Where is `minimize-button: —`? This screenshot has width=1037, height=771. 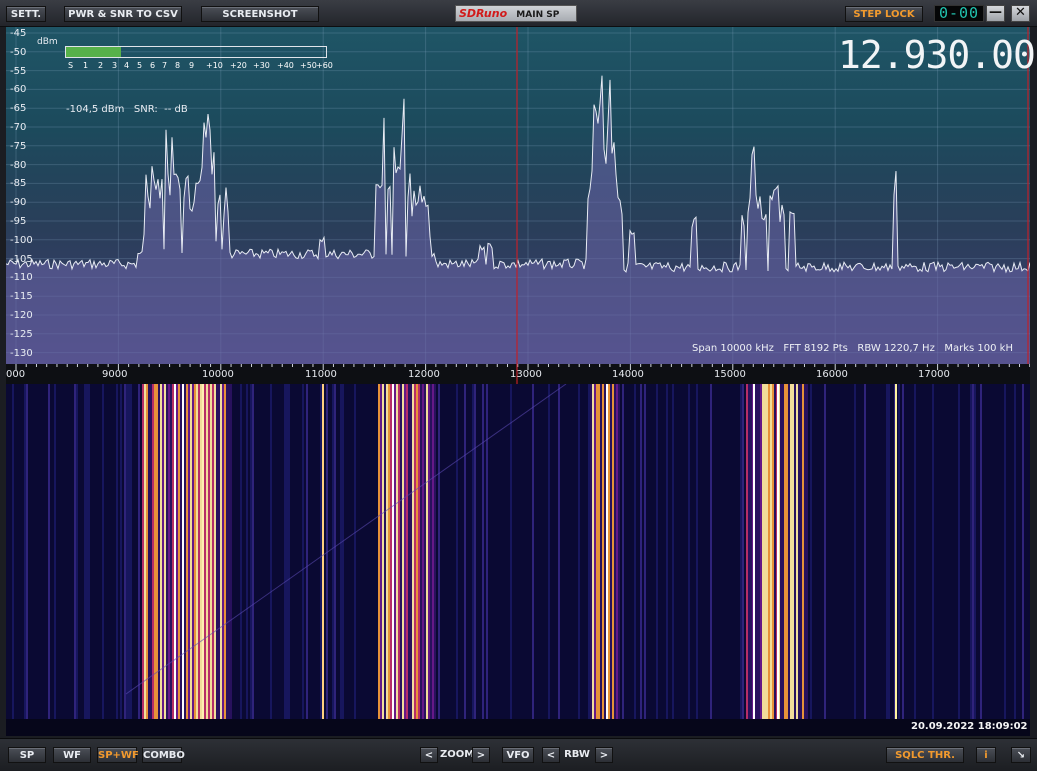 minimize-button: — is located at coordinates (995, 13).